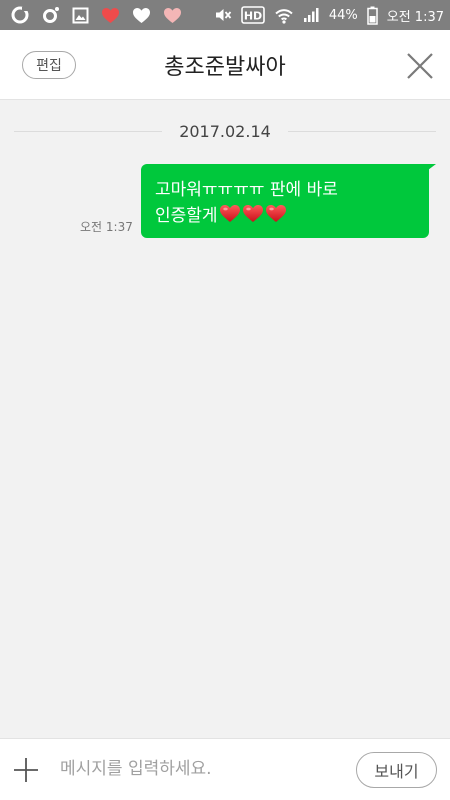  What do you see at coordinates (225, 67) in the screenshot?
I see `chat-title: 총조준발싸아` at bounding box center [225, 67].